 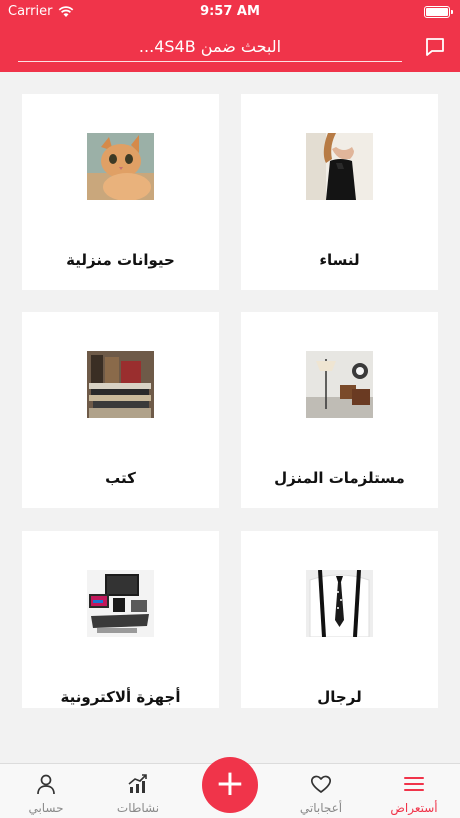 I want to click on tab-account: حسابي, so click(x=46, y=791).